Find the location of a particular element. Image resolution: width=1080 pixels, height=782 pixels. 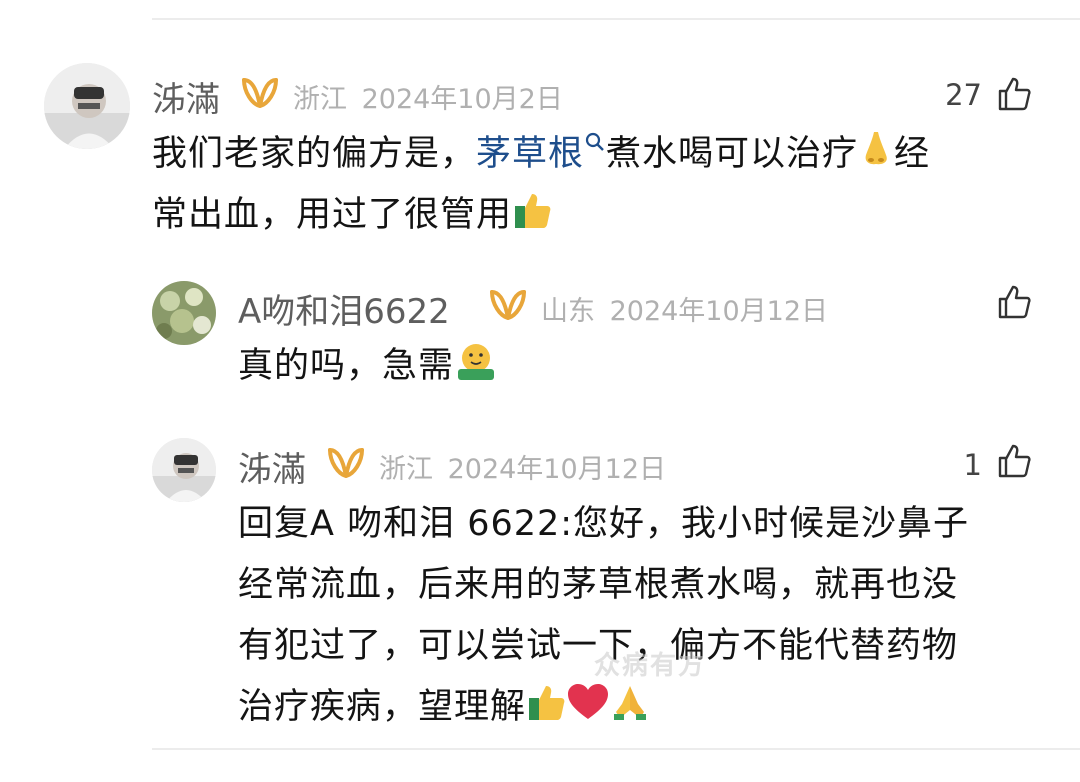

text-line: 治疗疾病，望理解 is located at coordinates (382, 707).